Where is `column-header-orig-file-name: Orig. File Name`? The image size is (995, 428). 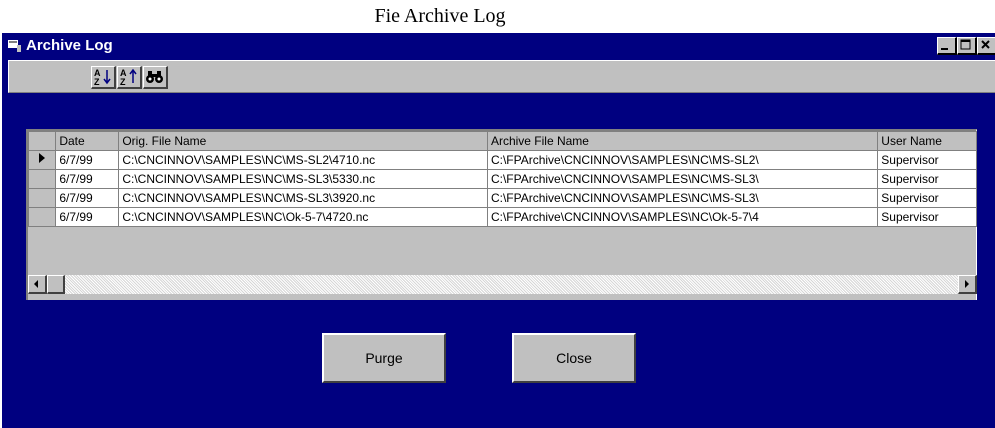 column-header-orig-file-name: Orig. File Name is located at coordinates (303, 141).